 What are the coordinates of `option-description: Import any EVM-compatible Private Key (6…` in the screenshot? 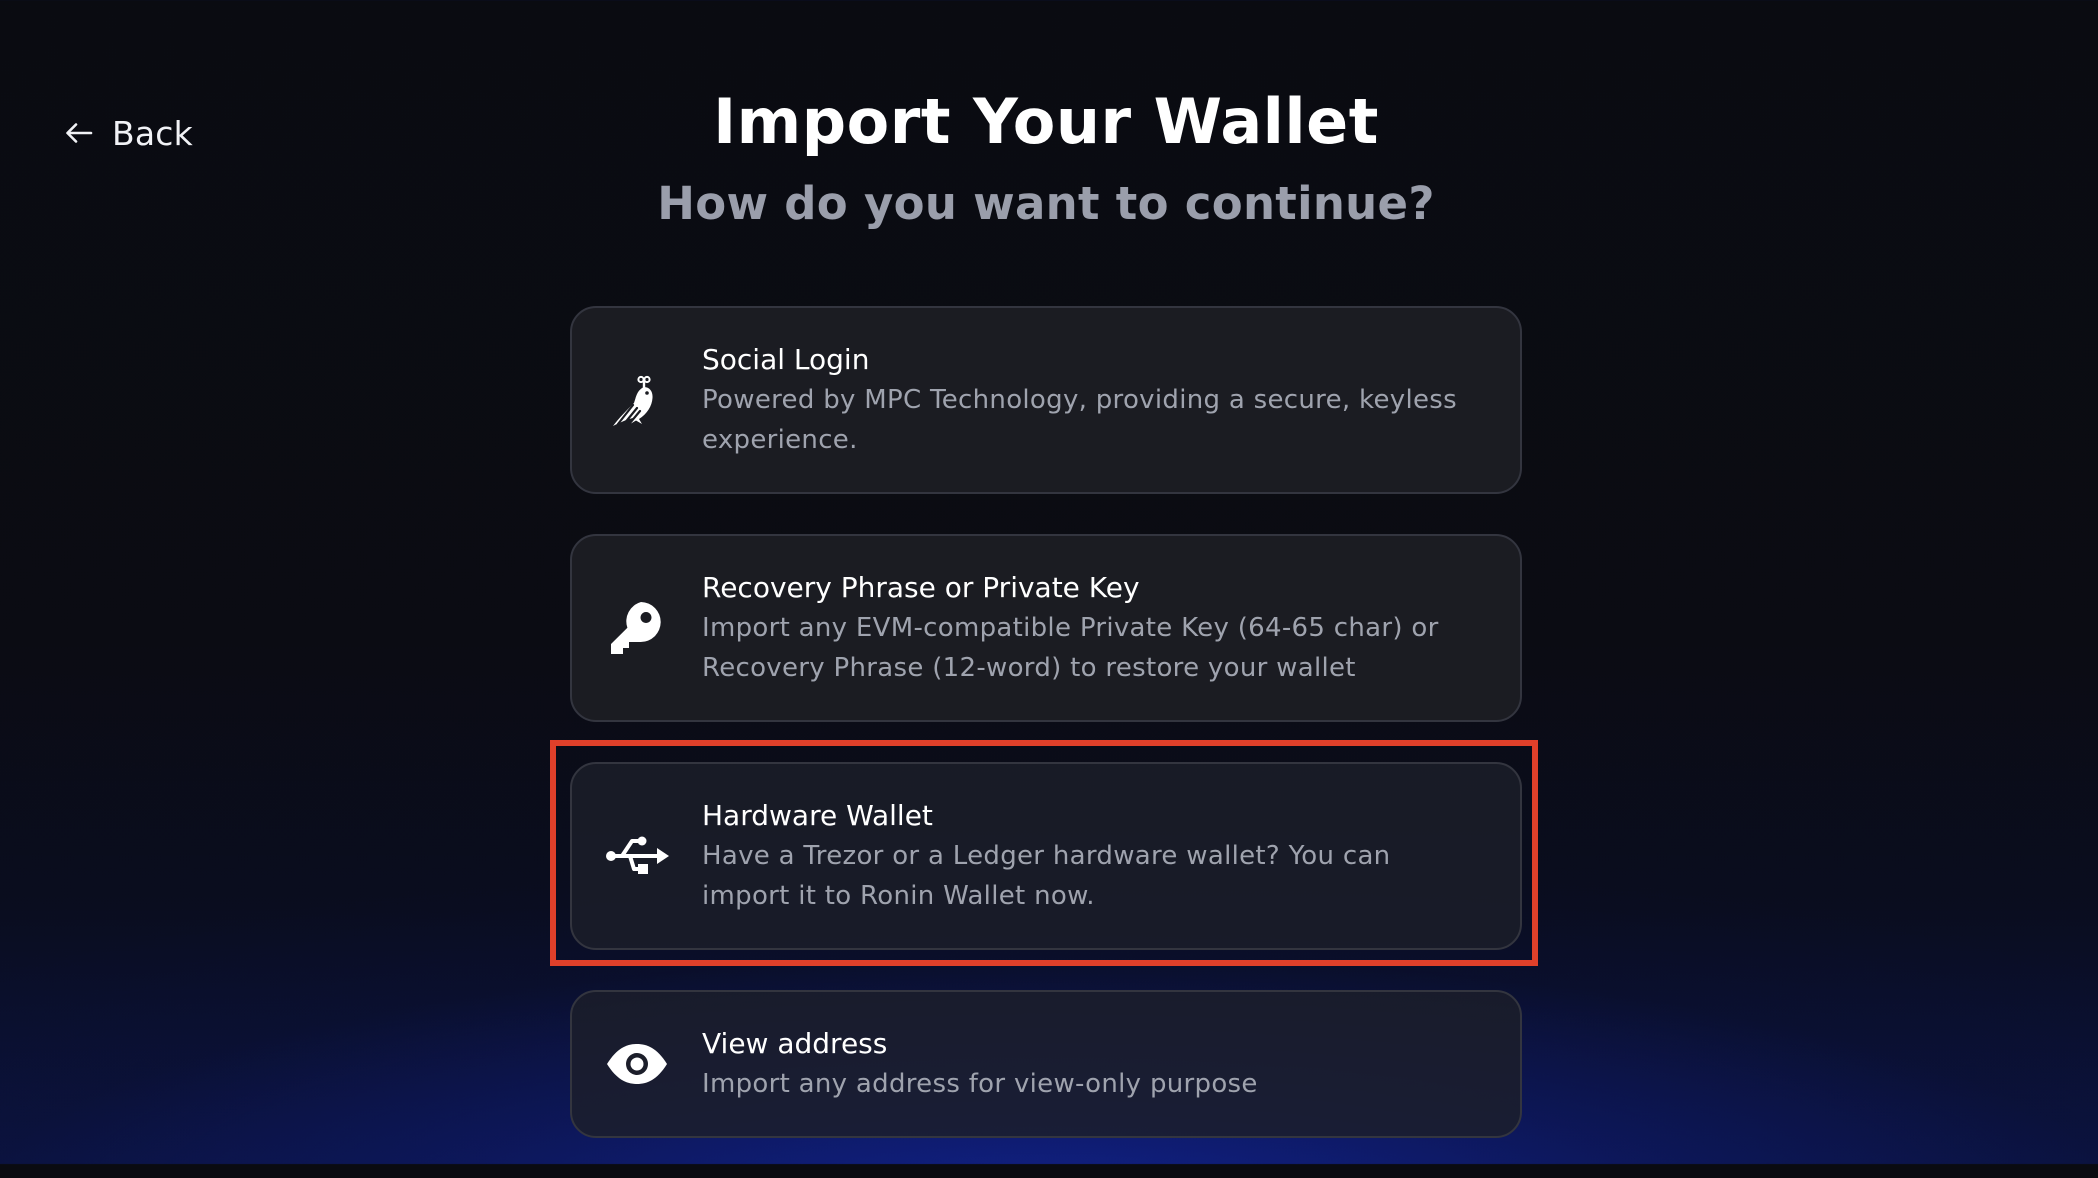 It's located at (1070, 648).